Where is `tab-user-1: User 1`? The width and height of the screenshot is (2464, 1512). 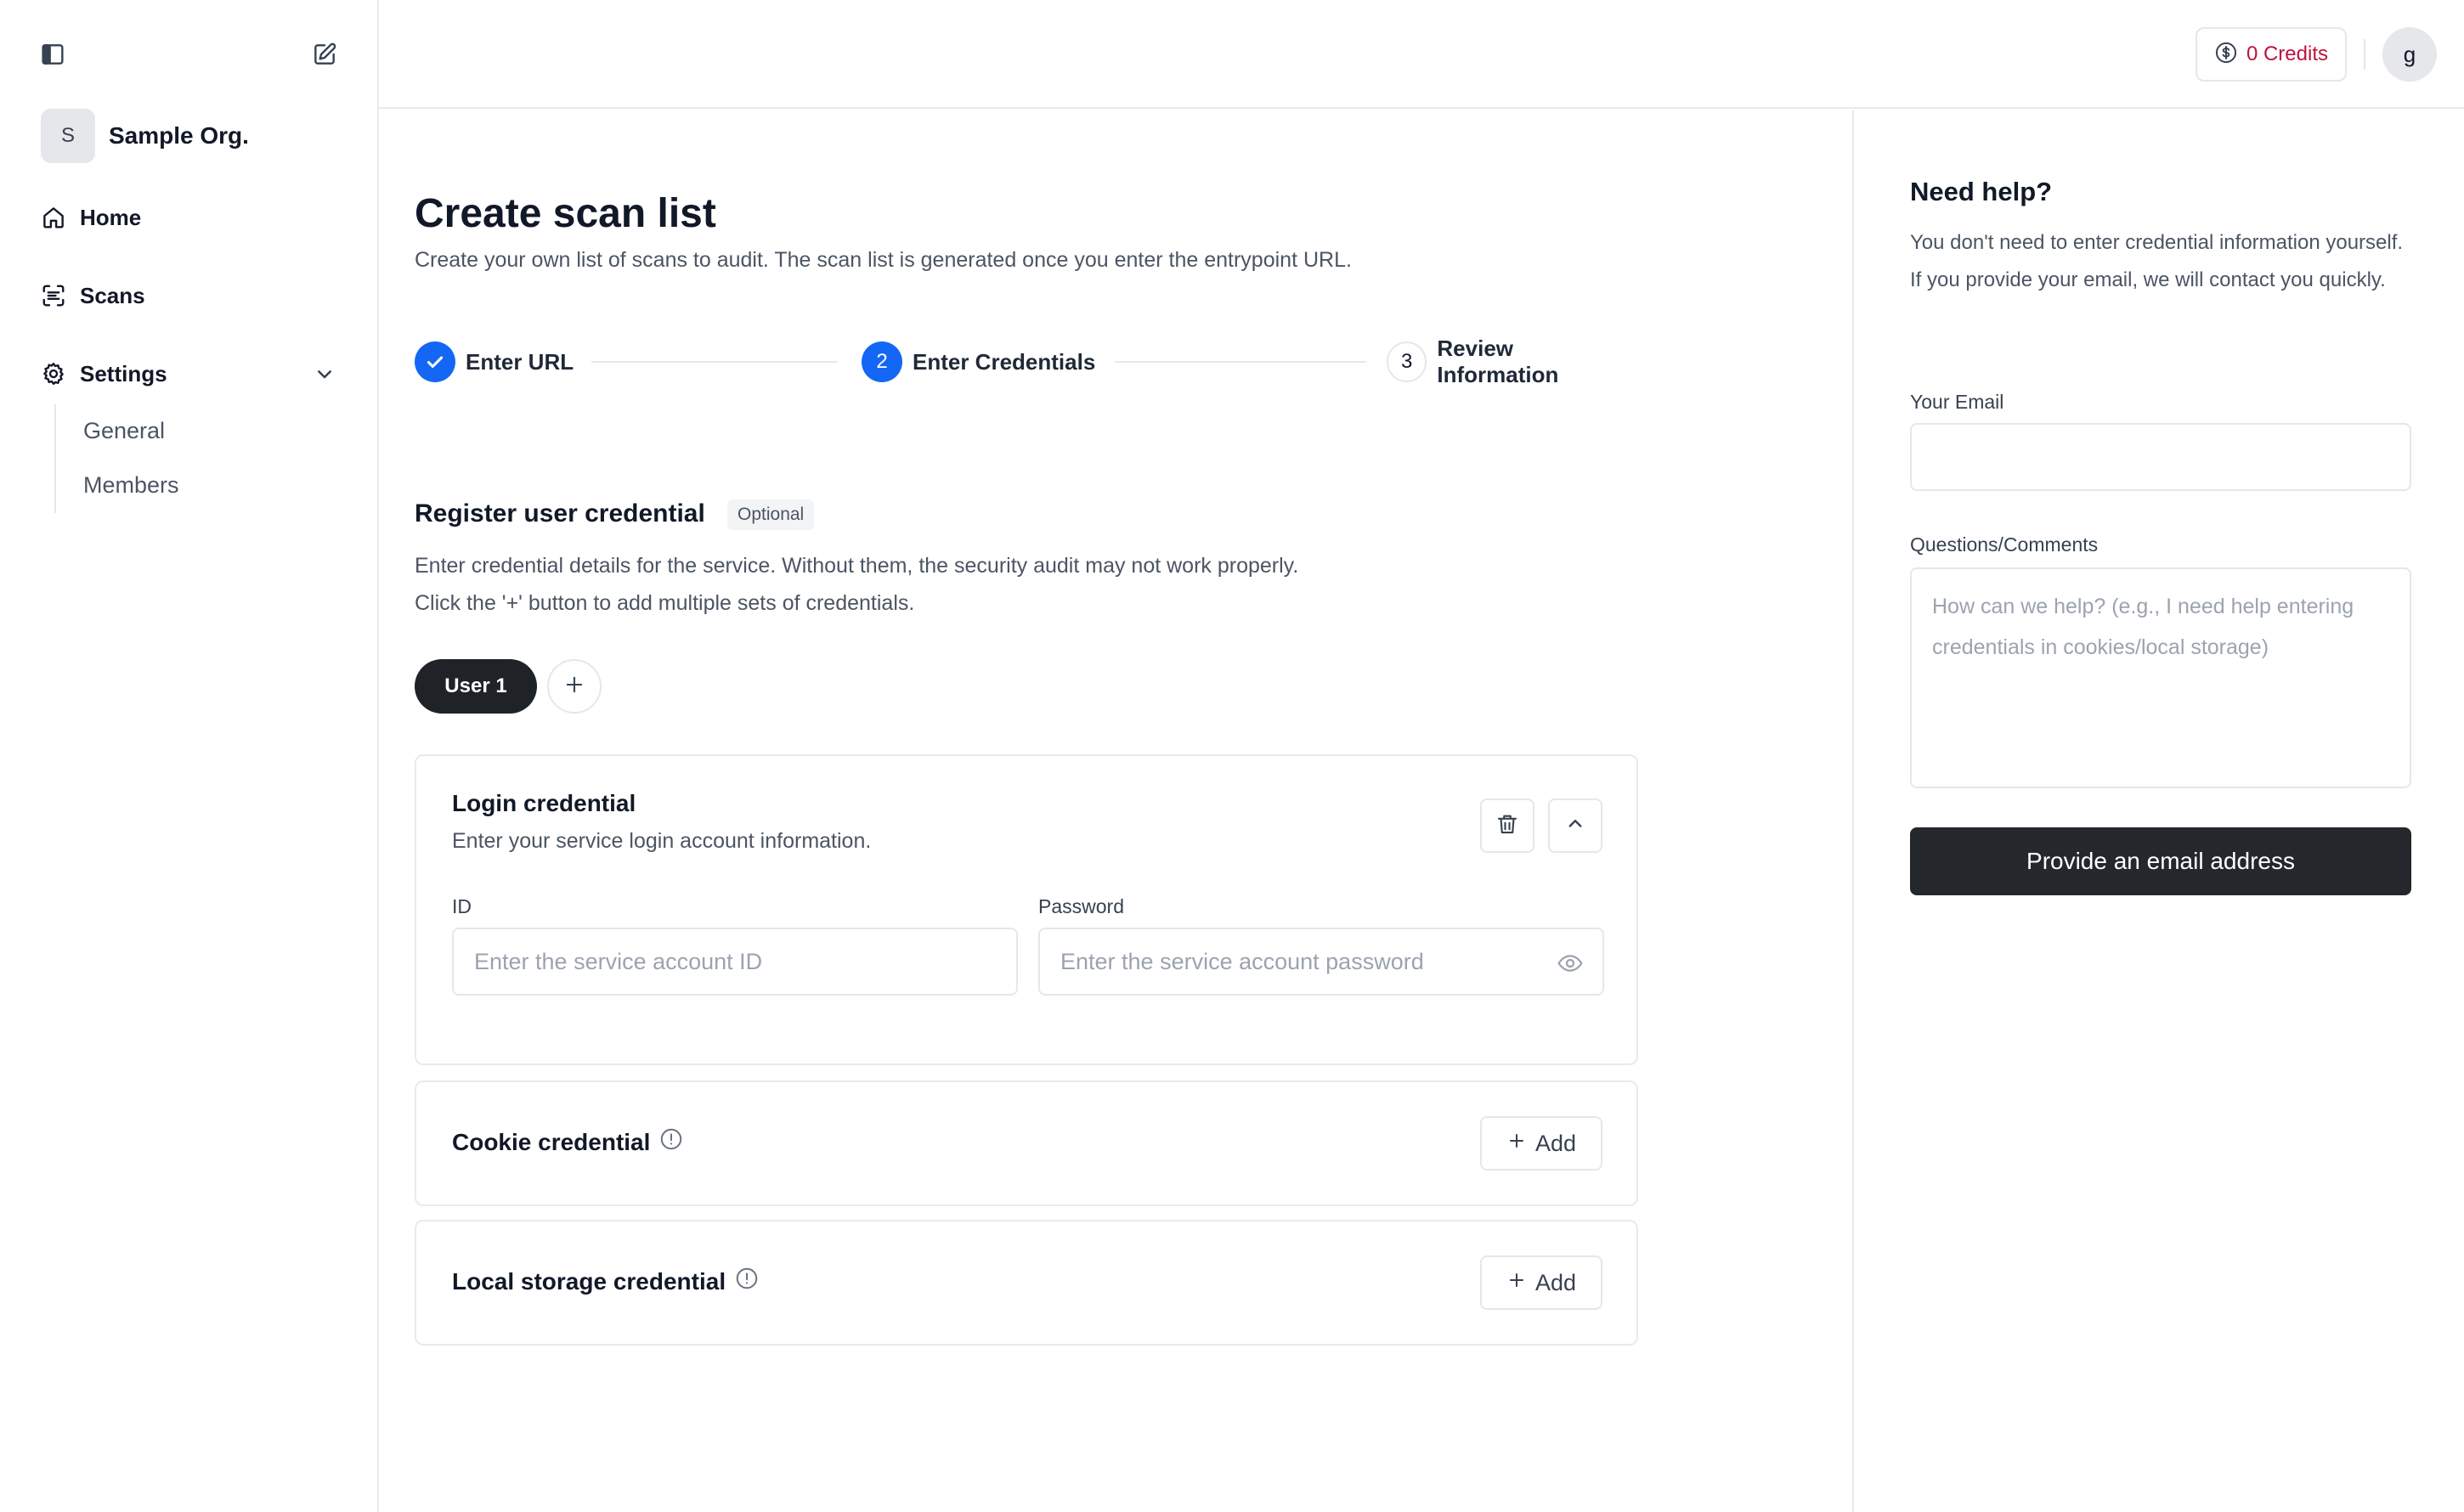 tab-user-1: User 1 is located at coordinates (476, 686).